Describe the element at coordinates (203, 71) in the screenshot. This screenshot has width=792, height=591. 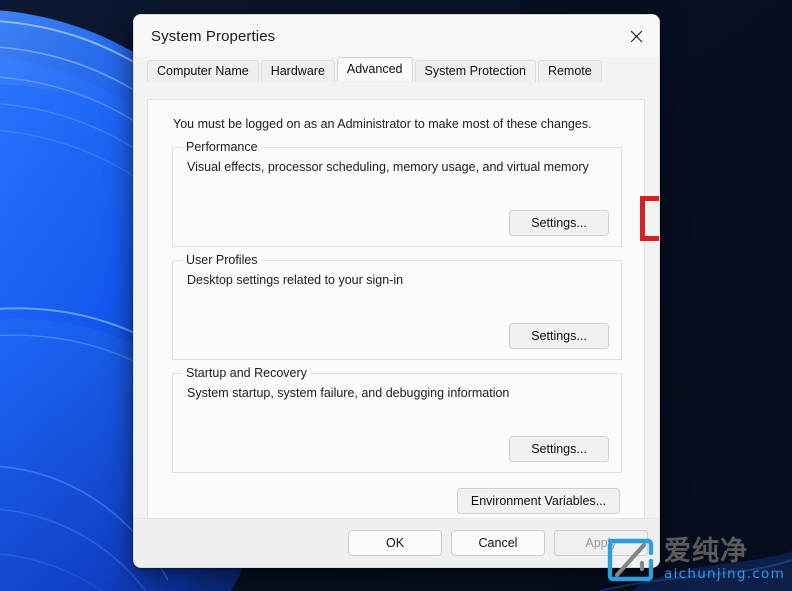
I see `tab-computer-name: Computer Name` at that location.